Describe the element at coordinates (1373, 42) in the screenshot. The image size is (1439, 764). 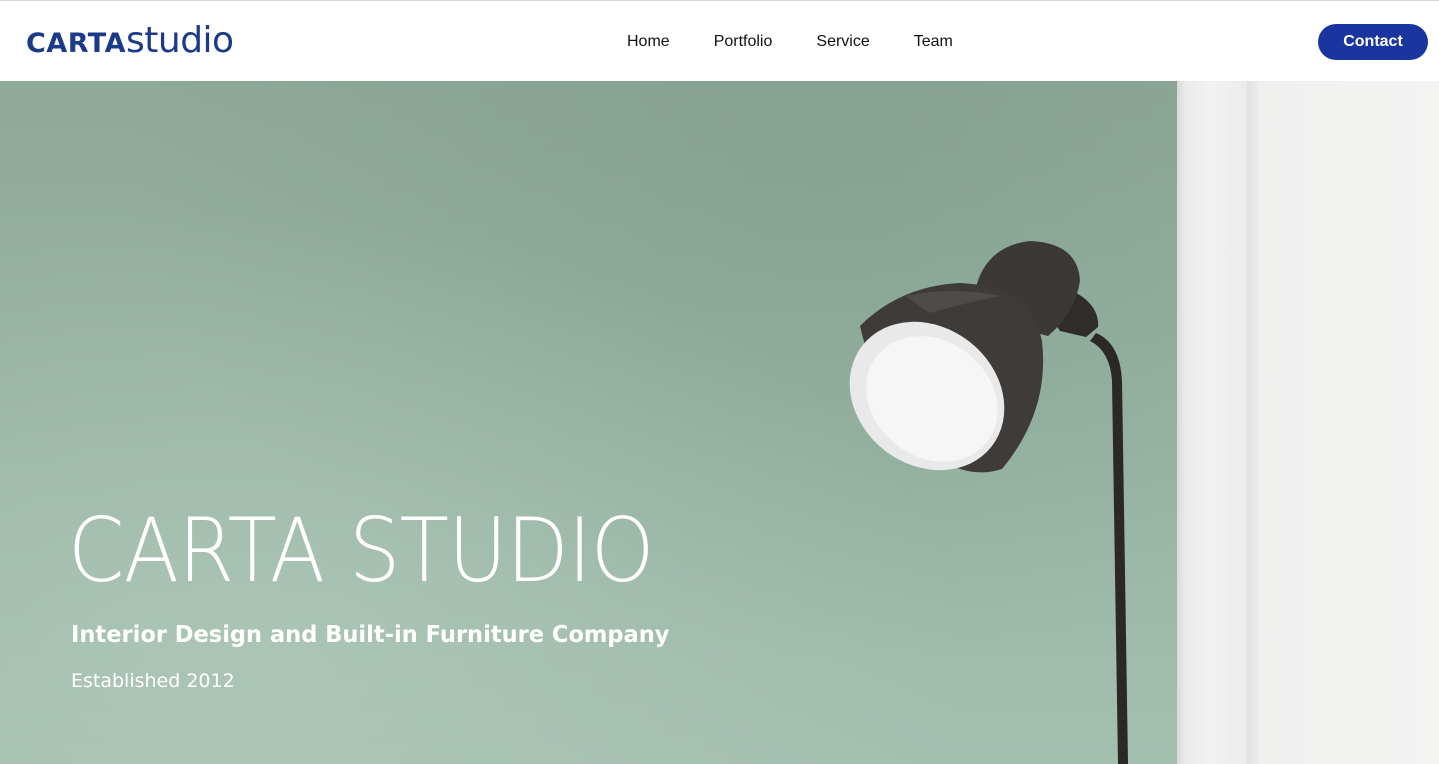
I see `contact-button: Contact` at that location.